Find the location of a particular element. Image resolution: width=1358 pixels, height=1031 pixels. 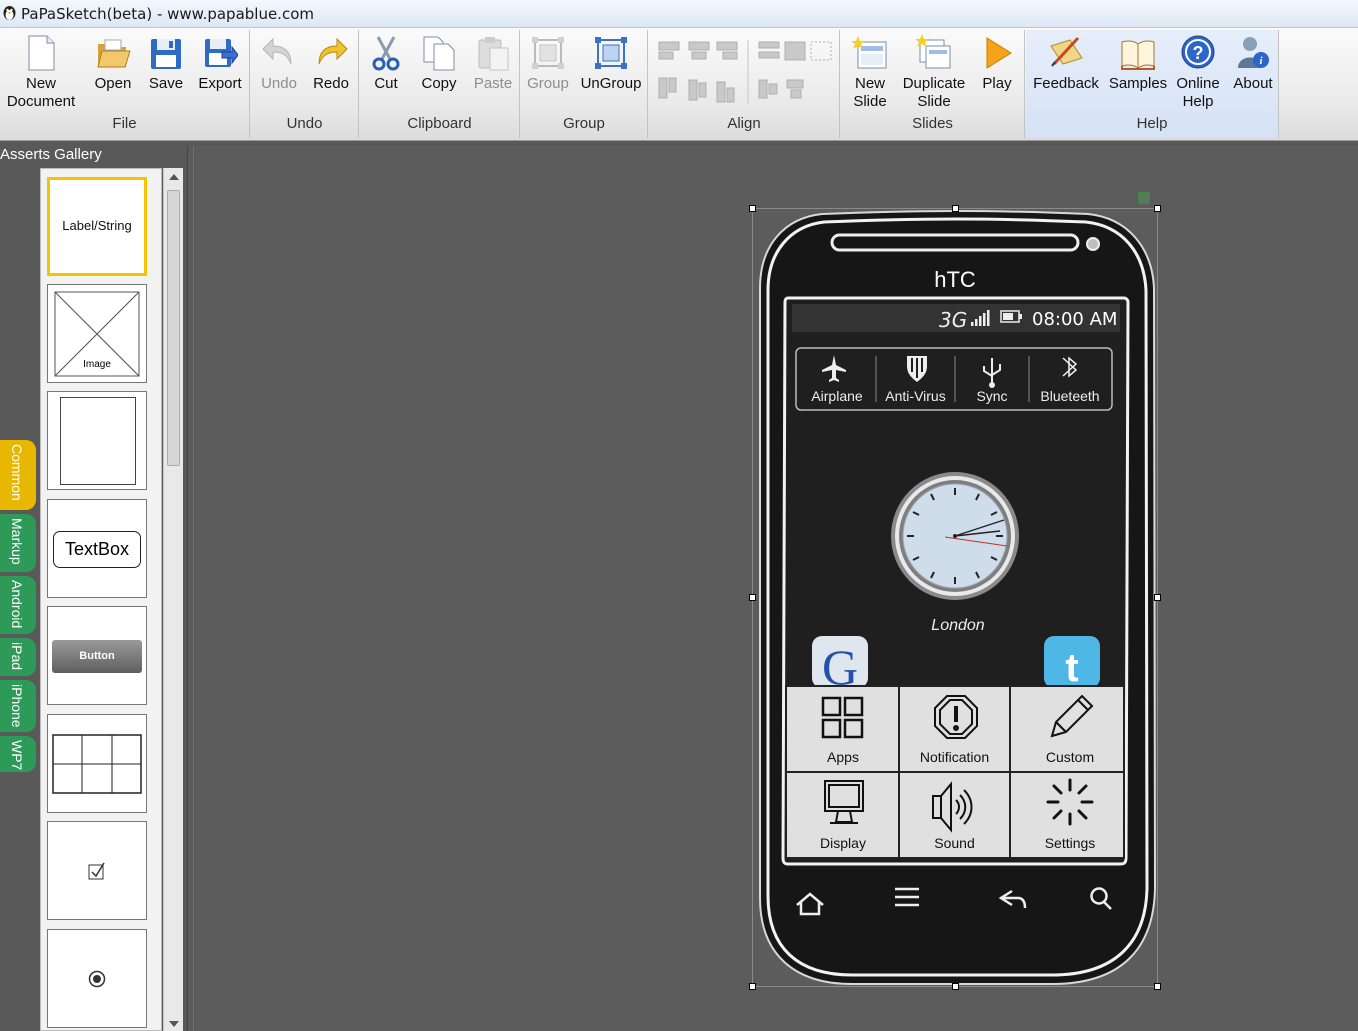

rectangle-shape is located at coordinates (98, 441).